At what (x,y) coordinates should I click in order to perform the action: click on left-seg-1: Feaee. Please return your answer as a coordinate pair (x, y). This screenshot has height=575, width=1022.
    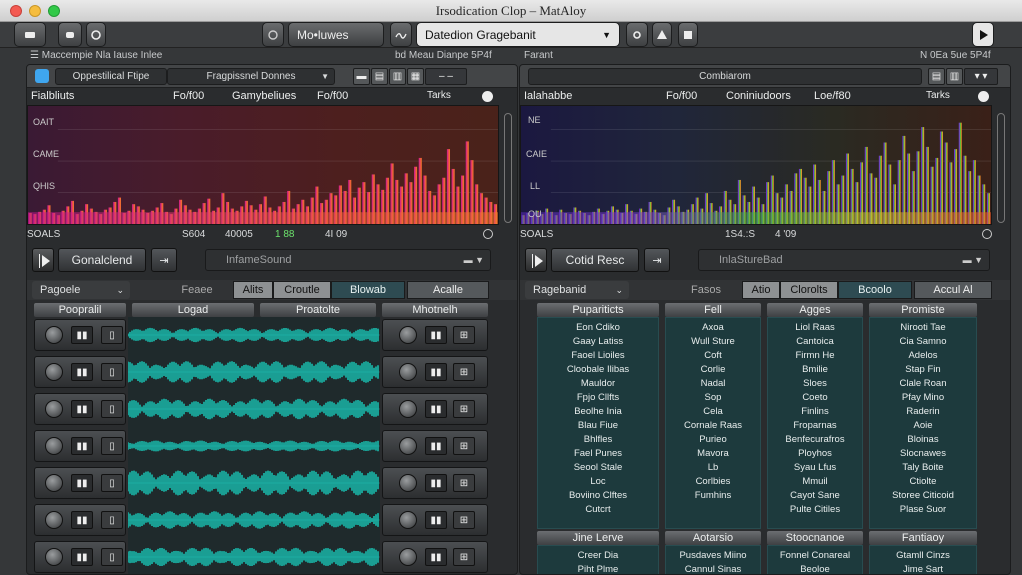
    Looking at the image, I should click on (197, 290).